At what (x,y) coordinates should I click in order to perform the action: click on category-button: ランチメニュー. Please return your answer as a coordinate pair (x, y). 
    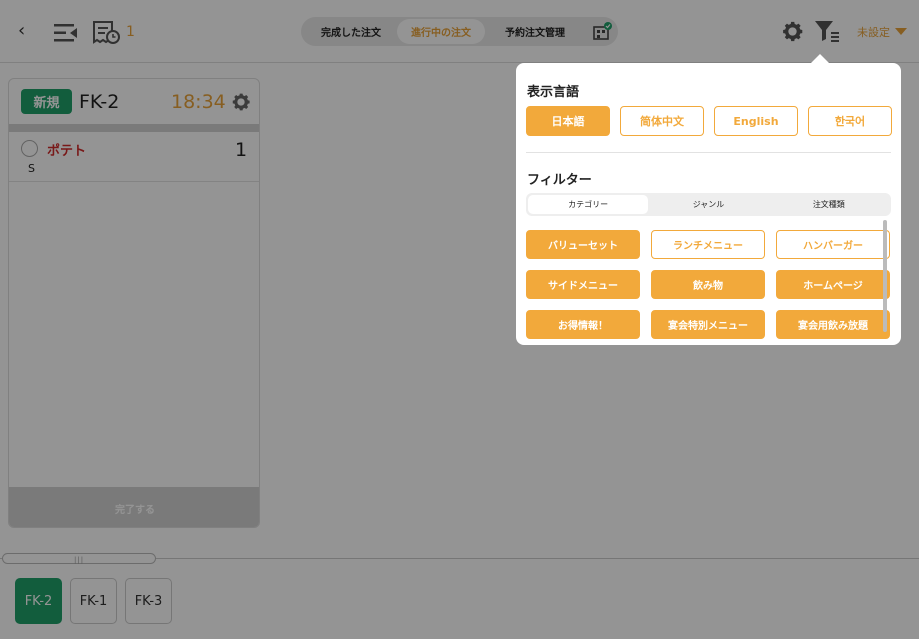
    Looking at the image, I should click on (708, 244).